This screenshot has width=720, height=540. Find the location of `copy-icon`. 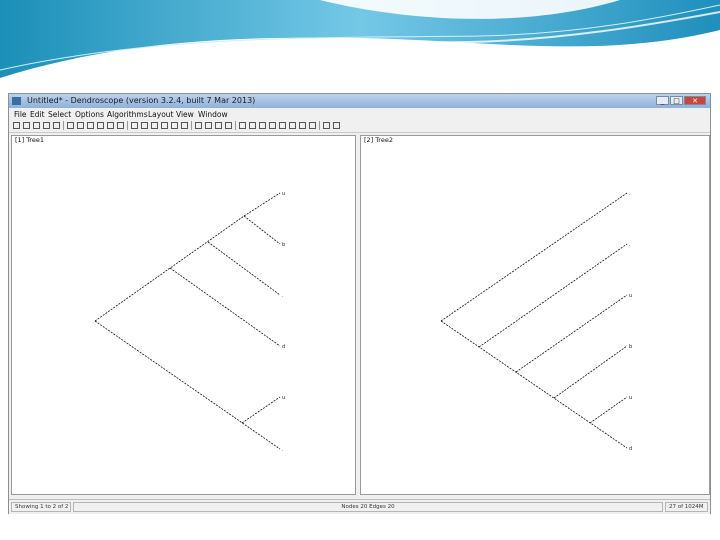

copy-icon is located at coordinates (70, 125).